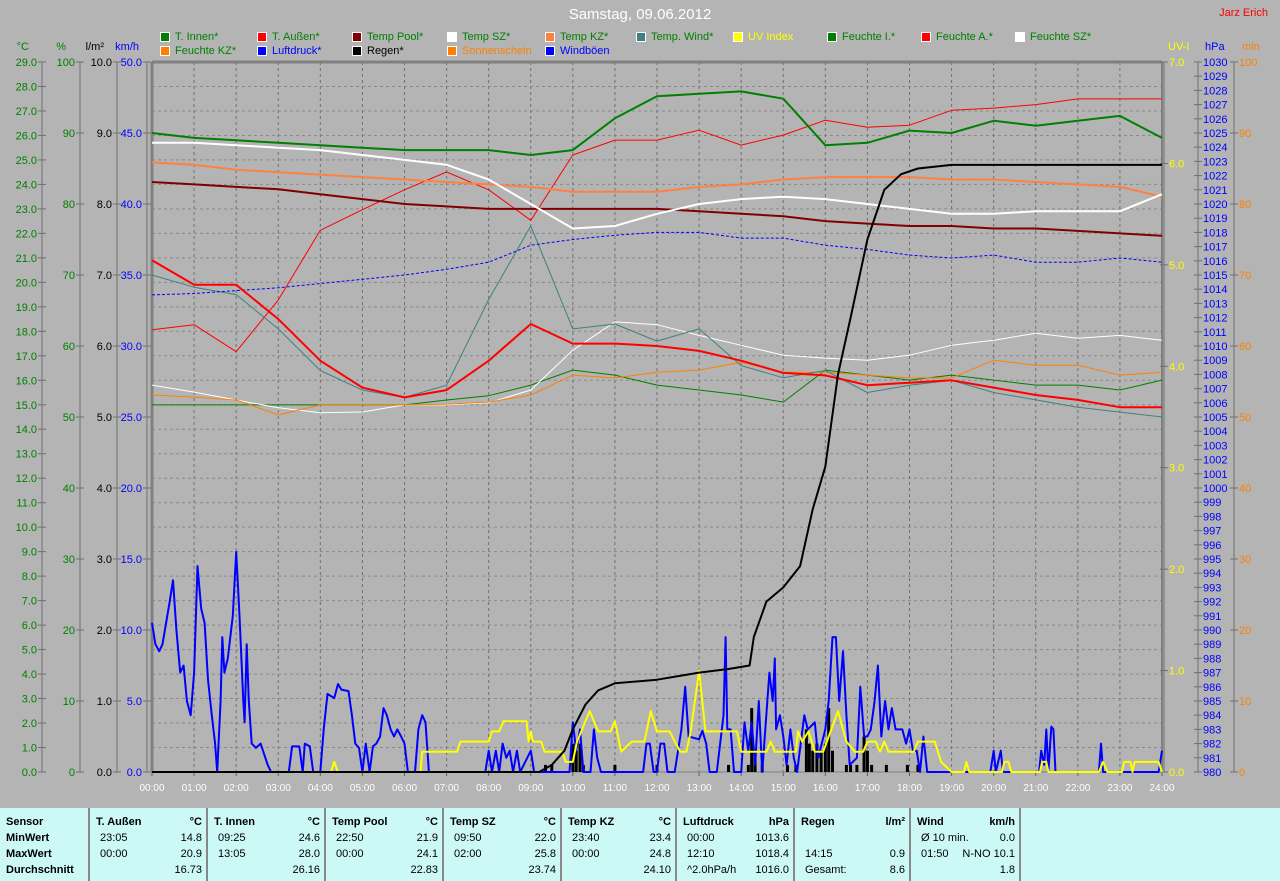  Describe the element at coordinates (309, 838) in the screenshot. I see `stat-value: 24.6` at that location.